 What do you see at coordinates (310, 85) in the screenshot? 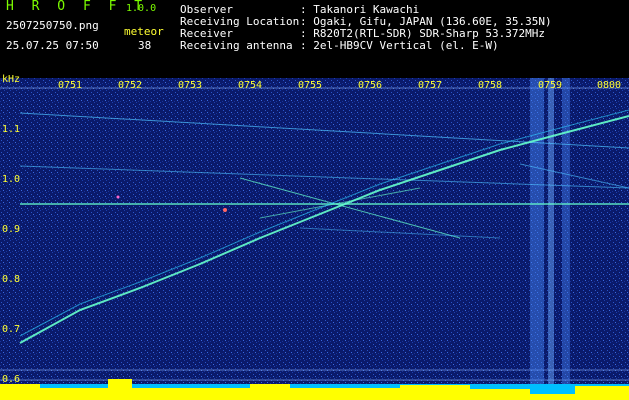
I see `time-tick-0755: 0755` at bounding box center [310, 85].